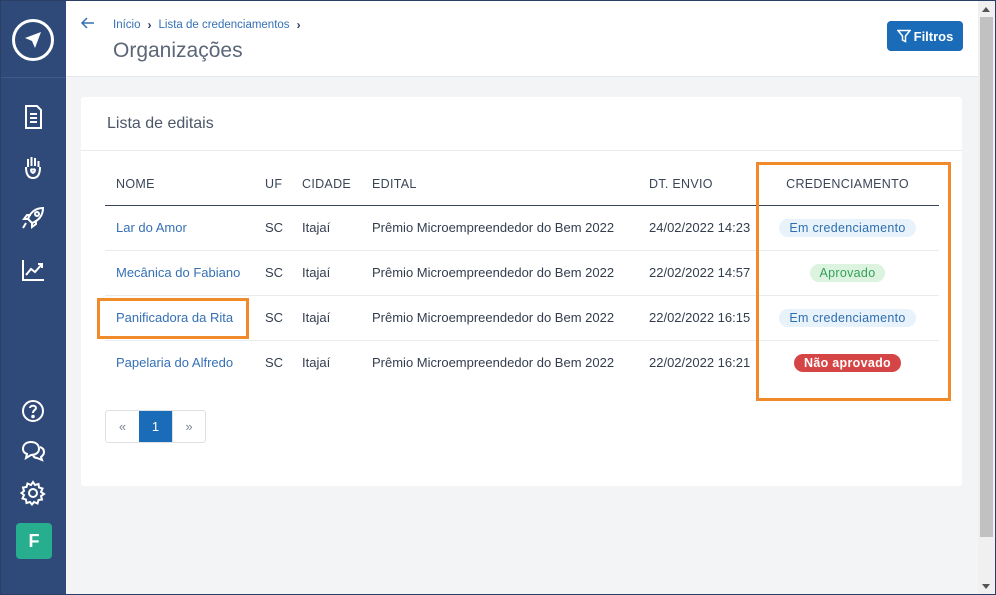  I want to click on column-header-dt-envio: DT. ENVIO, so click(697, 185).